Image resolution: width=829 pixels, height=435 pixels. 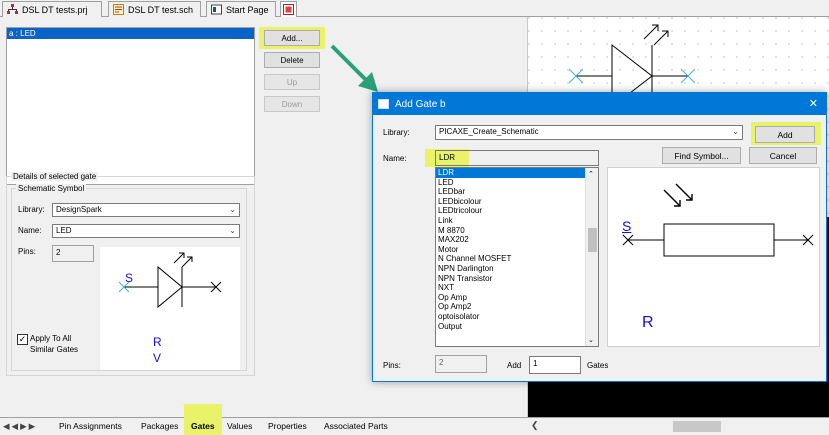 I want to click on tab-start-page-label: Start Page, so click(x=247, y=9).